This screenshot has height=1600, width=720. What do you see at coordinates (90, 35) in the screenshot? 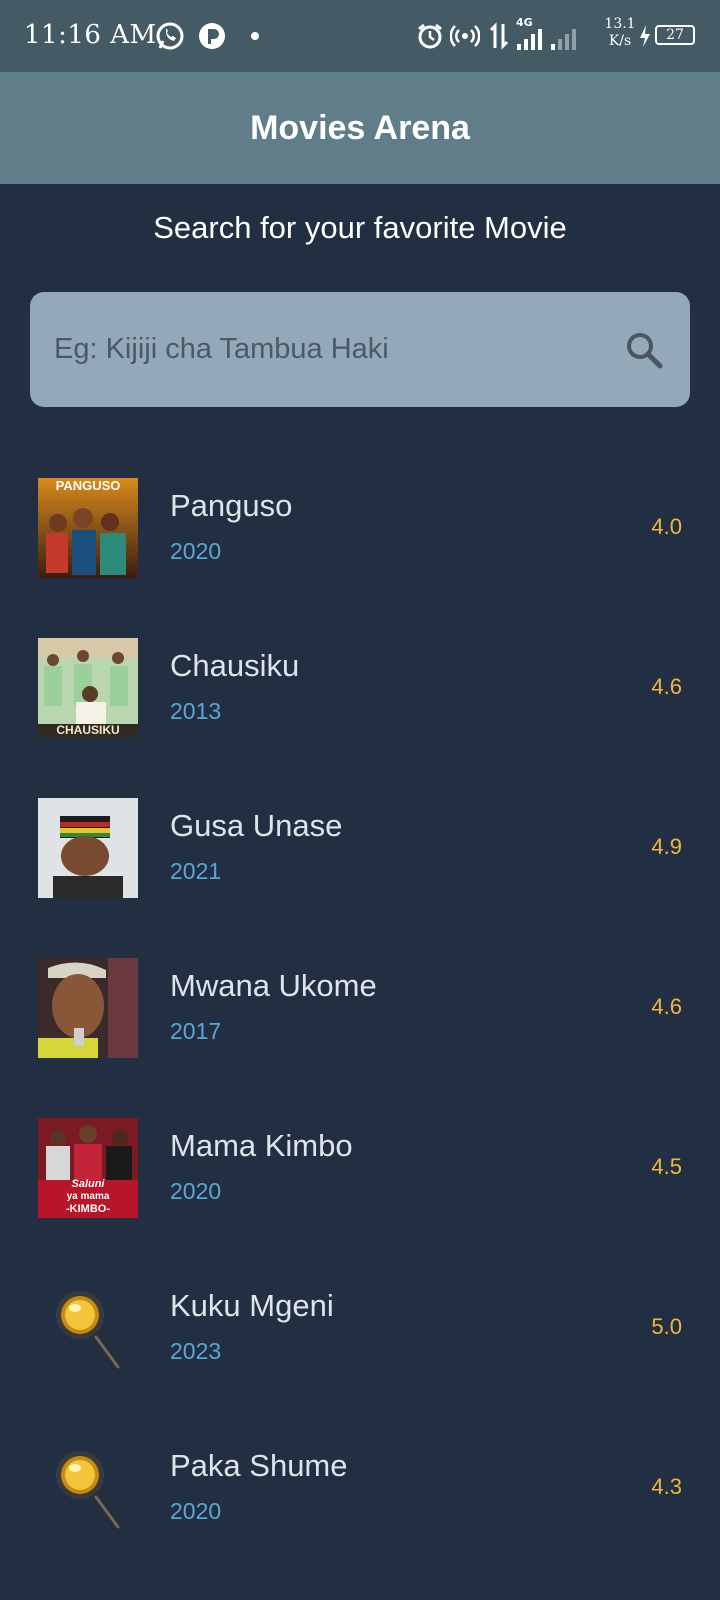
I see `status-time: 11:16 AM` at bounding box center [90, 35].